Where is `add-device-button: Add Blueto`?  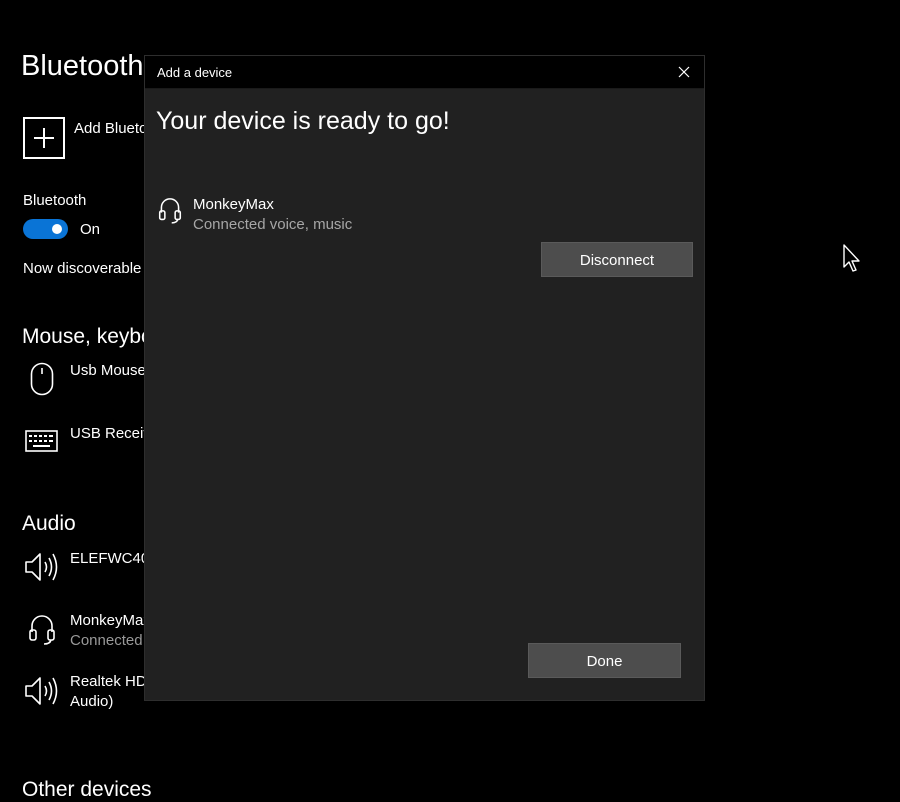 add-device-button: Add Blueto is located at coordinates (110, 128).